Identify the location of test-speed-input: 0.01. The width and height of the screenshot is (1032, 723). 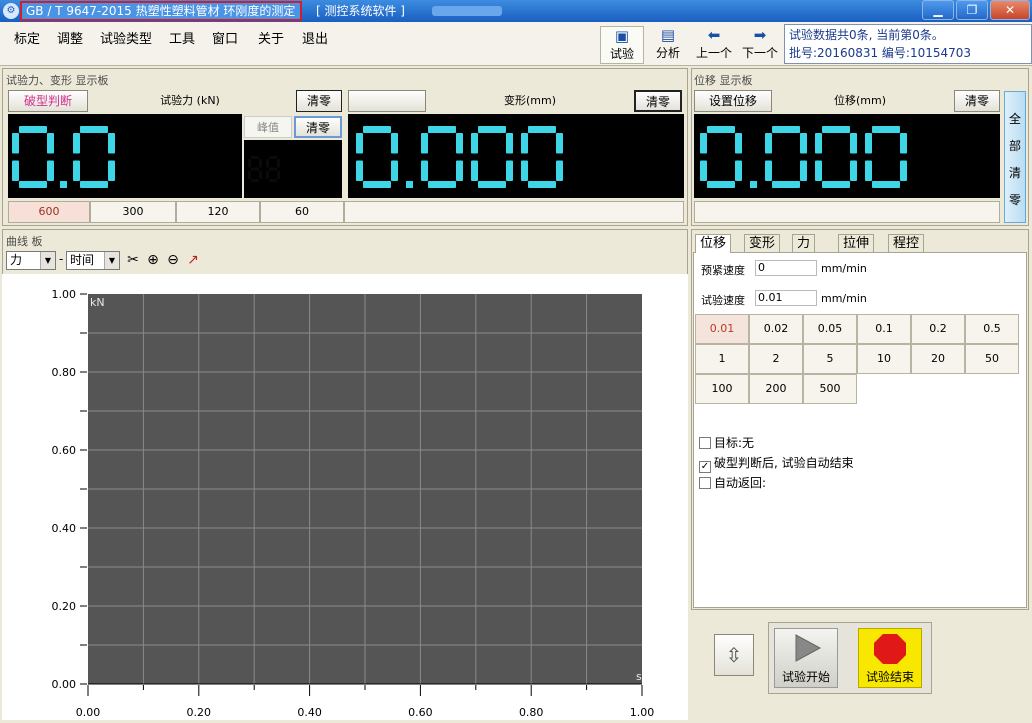
(786, 298).